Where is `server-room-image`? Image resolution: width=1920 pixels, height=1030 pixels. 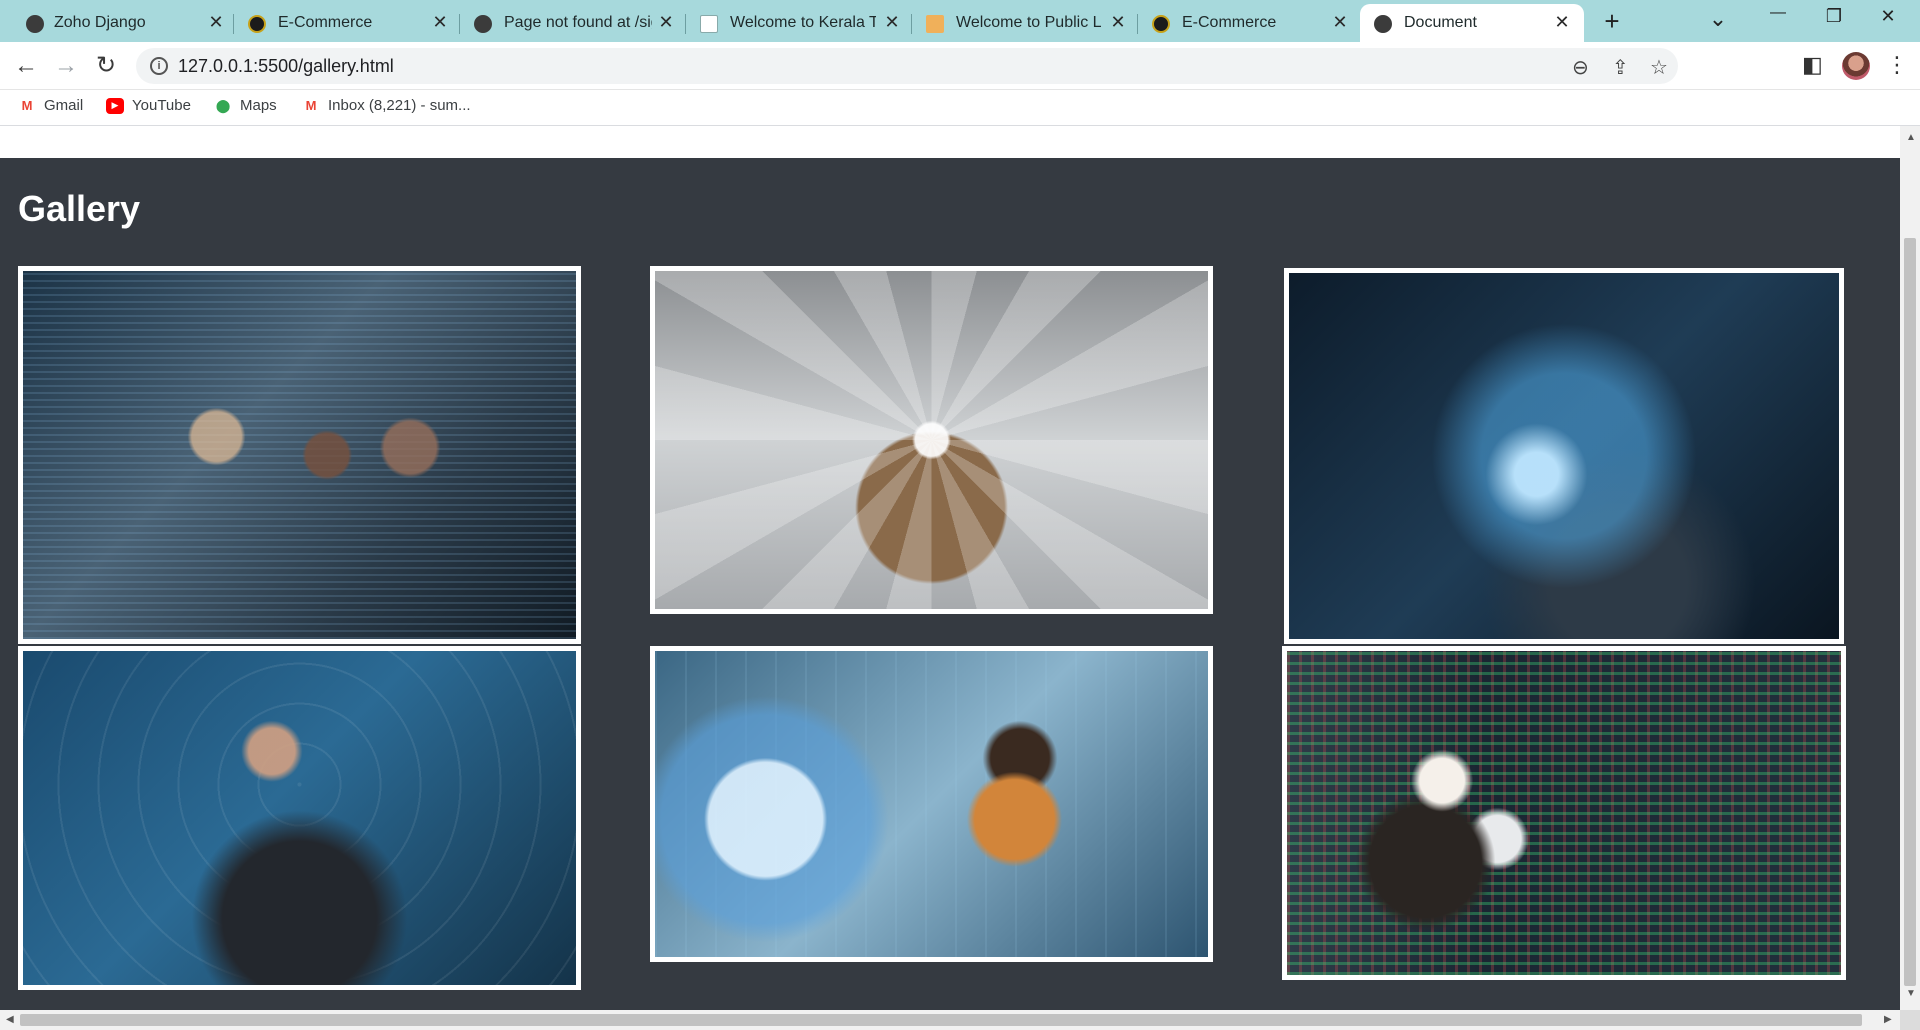 server-room-image is located at coordinates (1564, 813).